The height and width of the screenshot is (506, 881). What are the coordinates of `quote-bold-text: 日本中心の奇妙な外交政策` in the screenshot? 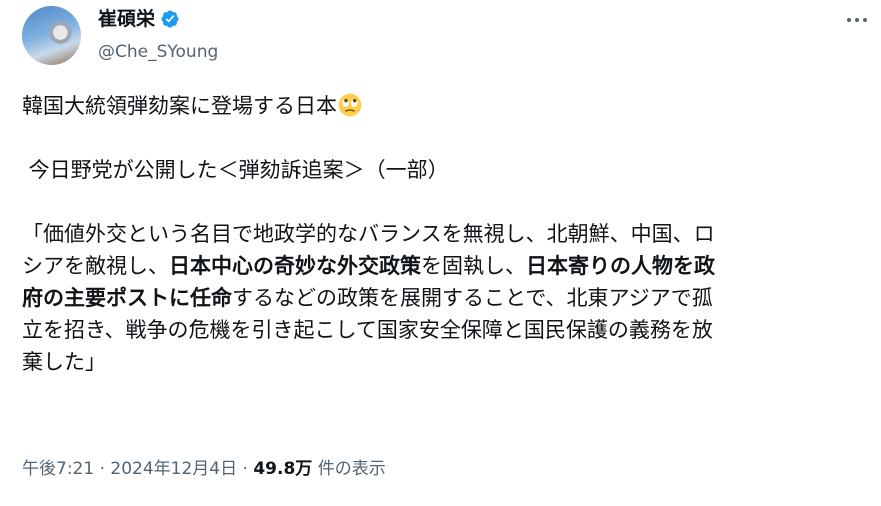 It's located at (295, 266).